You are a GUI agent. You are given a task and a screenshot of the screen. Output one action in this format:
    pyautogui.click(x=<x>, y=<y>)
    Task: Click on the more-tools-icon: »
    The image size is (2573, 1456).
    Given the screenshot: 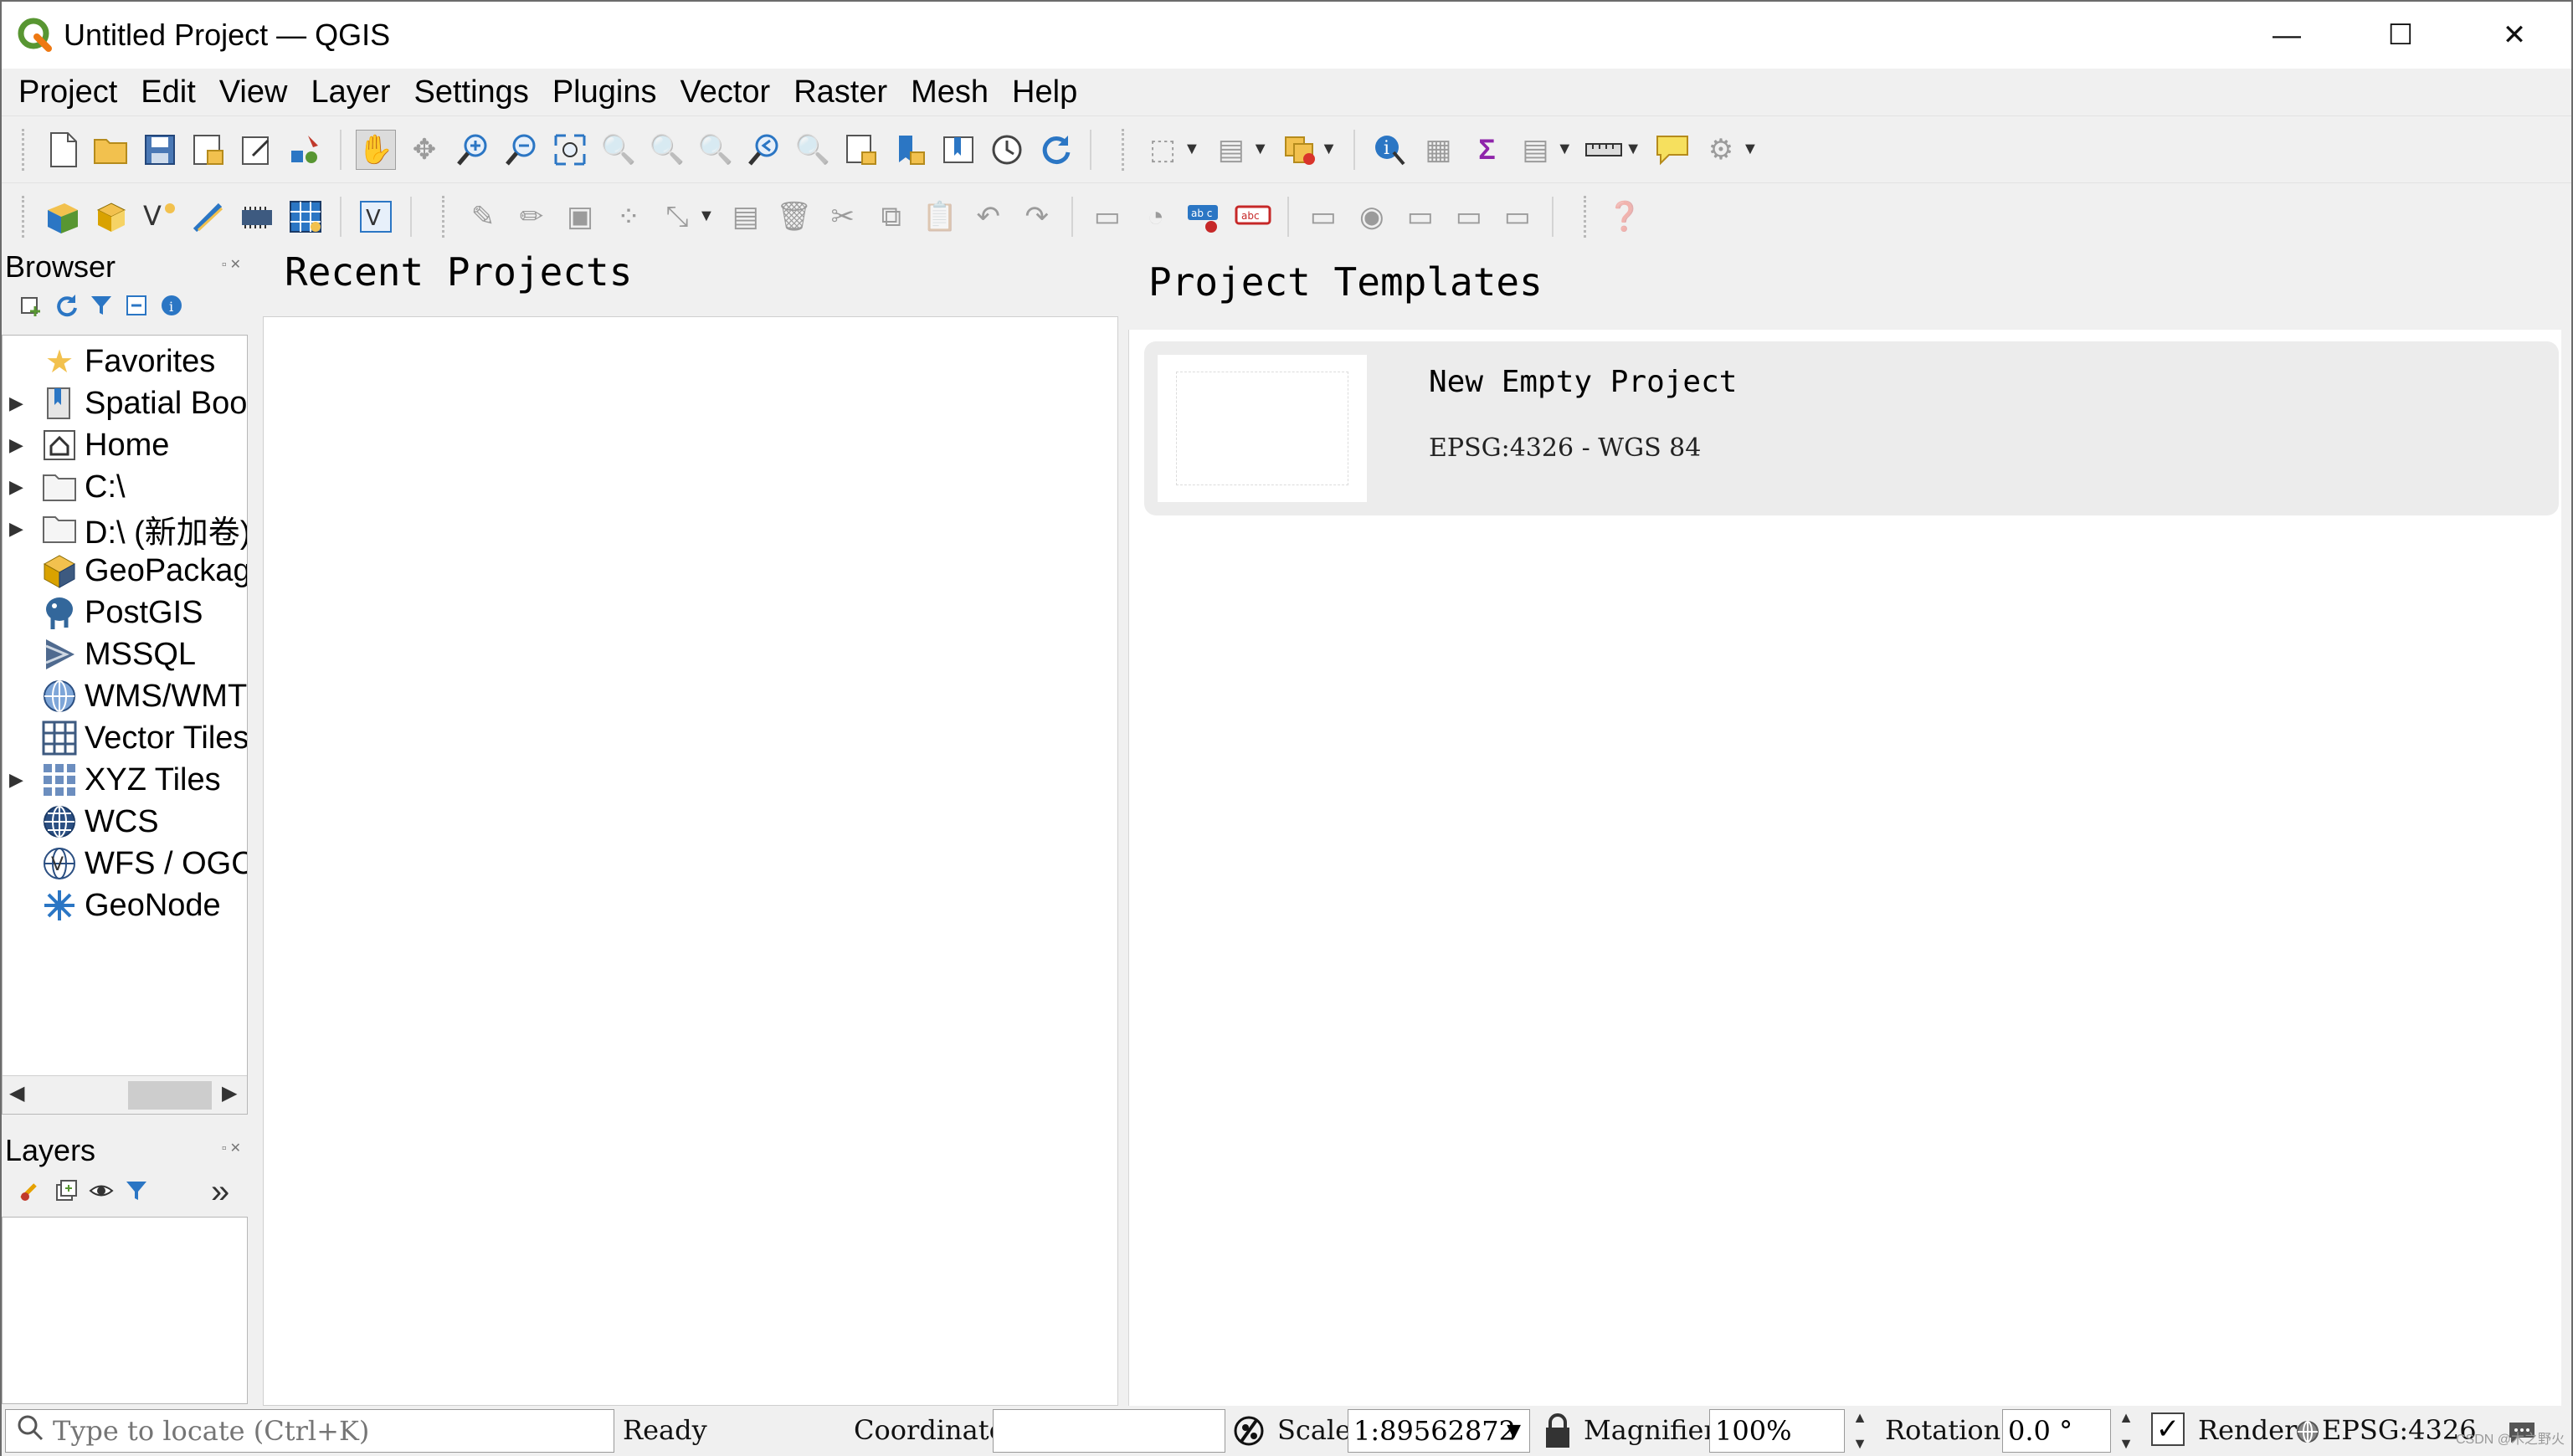 What is the action you would take?
    pyautogui.click(x=220, y=1192)
    